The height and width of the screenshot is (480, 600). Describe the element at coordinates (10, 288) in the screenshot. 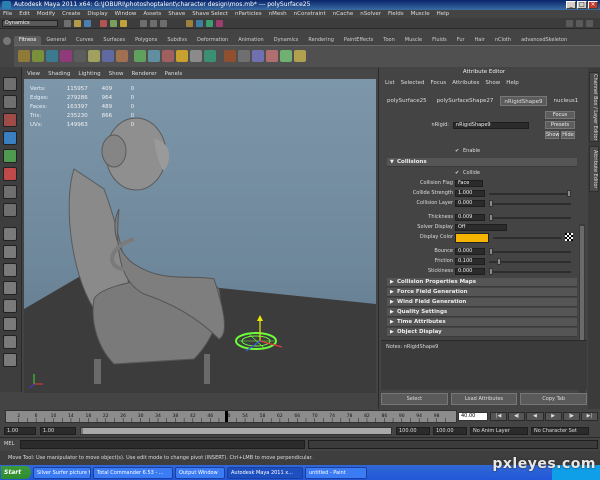

I see `layout-outliner-icon` at that location.